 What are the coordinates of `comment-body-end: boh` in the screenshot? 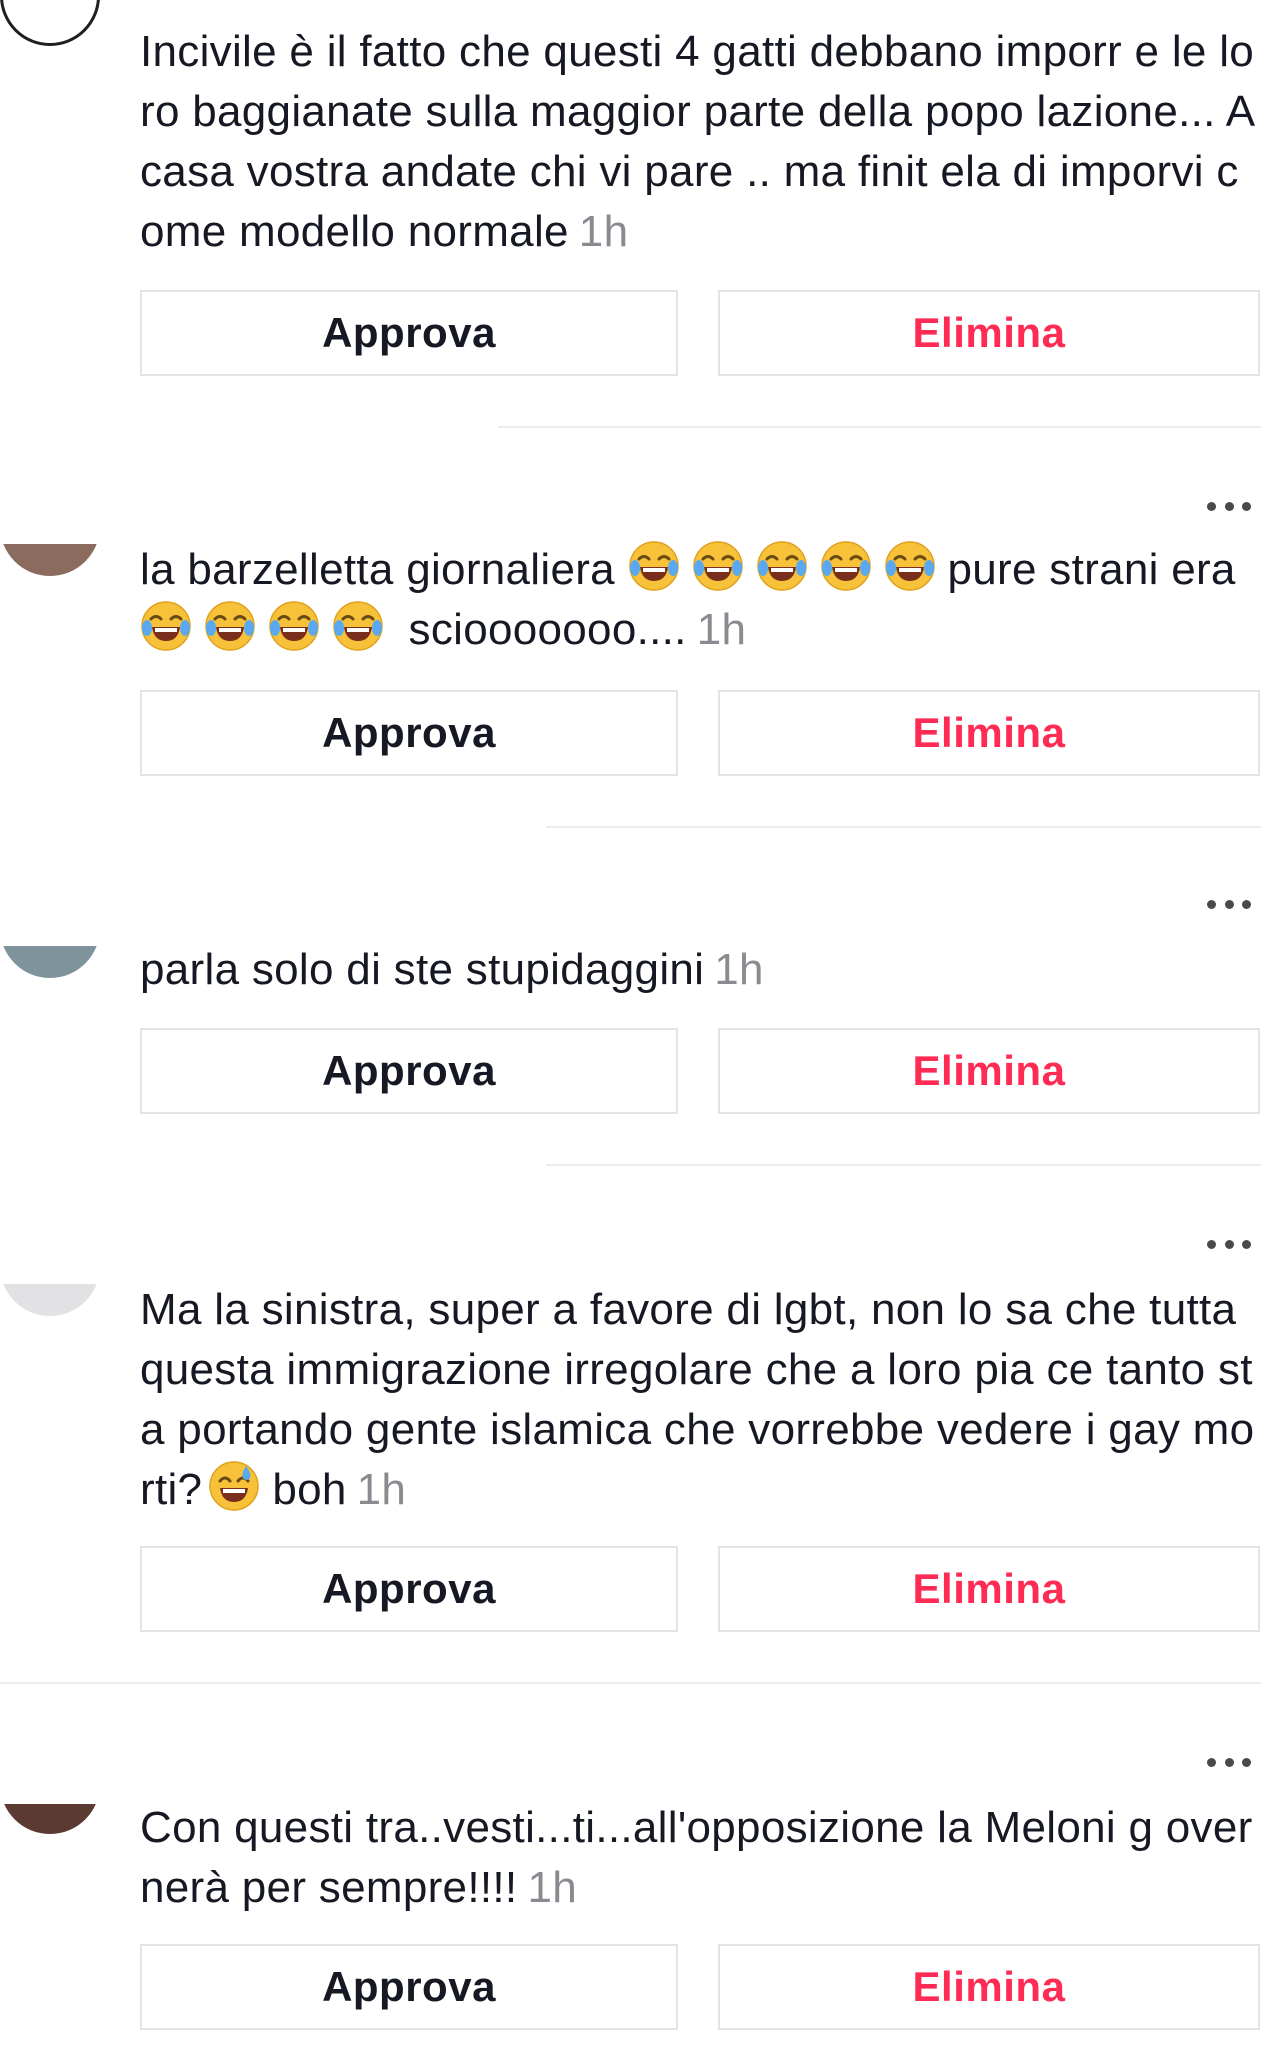 It's located at (309, 1489).